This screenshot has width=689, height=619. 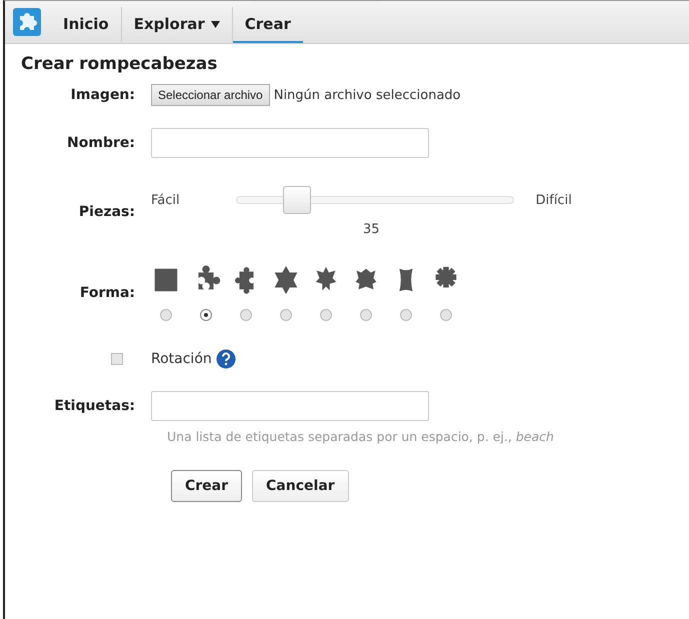 What do you see at coordinates (206, 486) in the screenshot?
I see `create-button: Crear` at bounding box center [206, 486].